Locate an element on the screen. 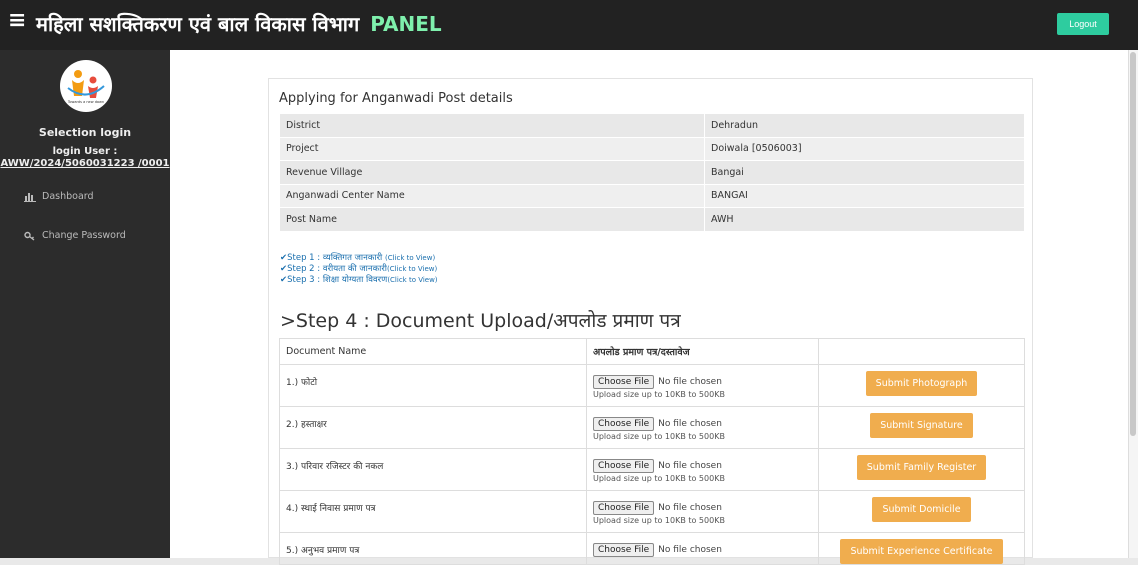 The width and height of the screenshot is (1138, 565). sidebar-item-dashboard: Dashboard is located at coordinates (59, 196).